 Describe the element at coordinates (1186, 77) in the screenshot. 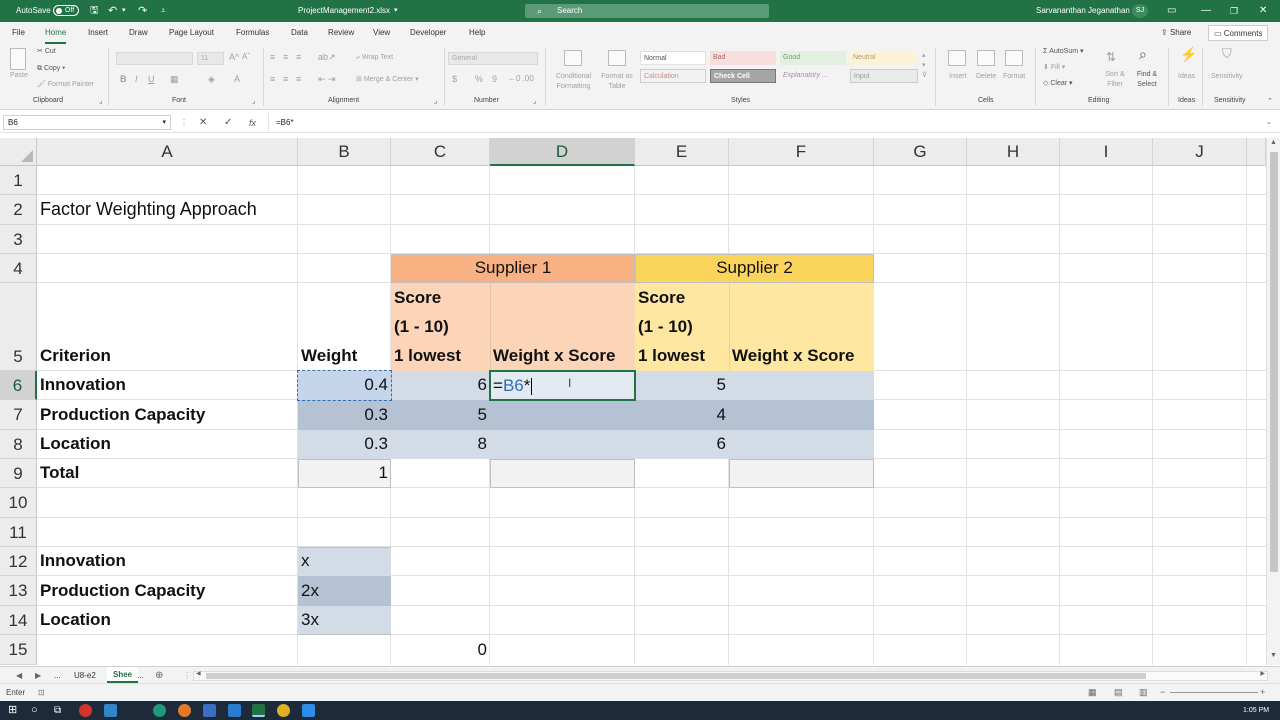

I see `ideas-button: Ideas` at that location.